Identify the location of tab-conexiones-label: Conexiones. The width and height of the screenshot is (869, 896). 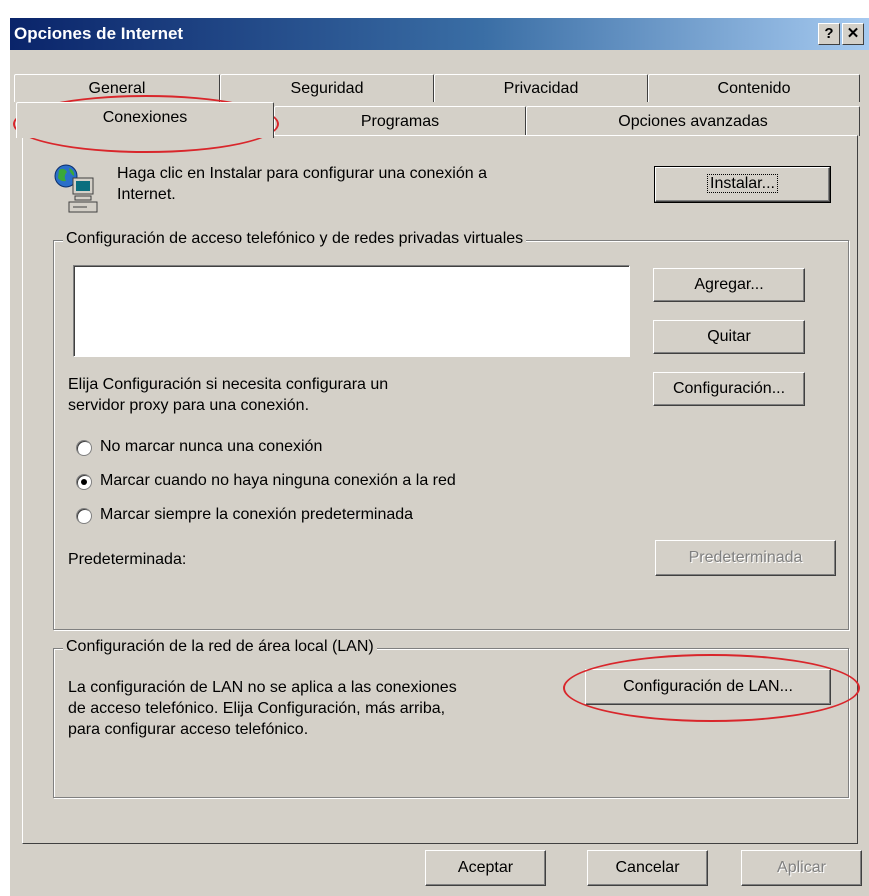
(145, 117).